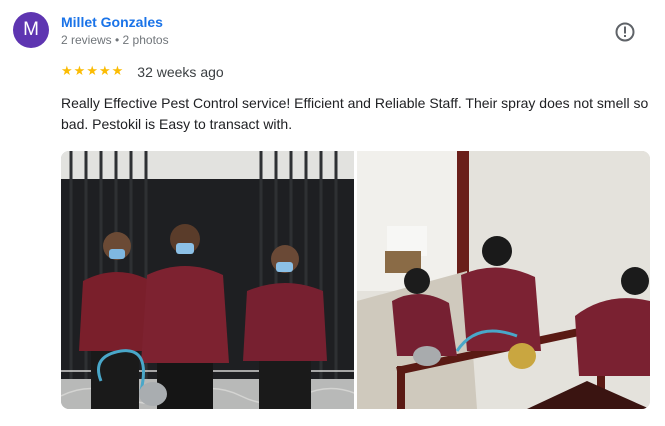  Describe the element at coordinates (31, 30) in the screenshot. I see `avatar: M` at that location.